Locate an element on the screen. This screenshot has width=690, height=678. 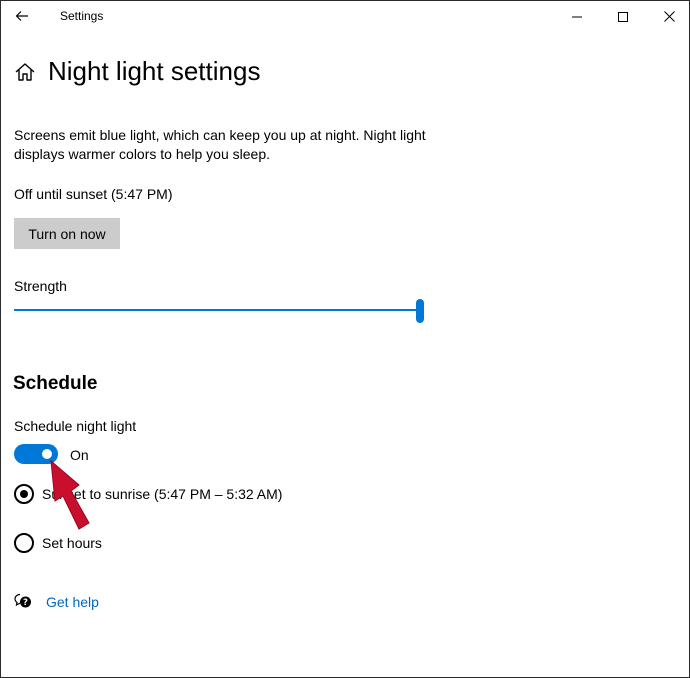
back-arrow-icon is located at coordinates (21, 16).